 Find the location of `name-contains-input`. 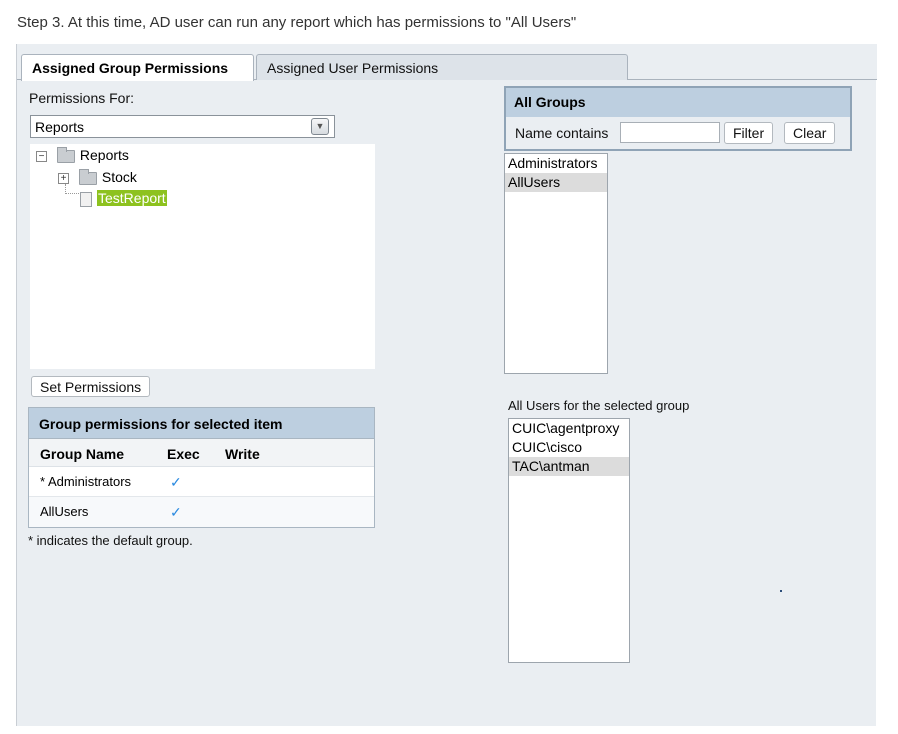

name-contains-input is located at coordinates (670, 132).